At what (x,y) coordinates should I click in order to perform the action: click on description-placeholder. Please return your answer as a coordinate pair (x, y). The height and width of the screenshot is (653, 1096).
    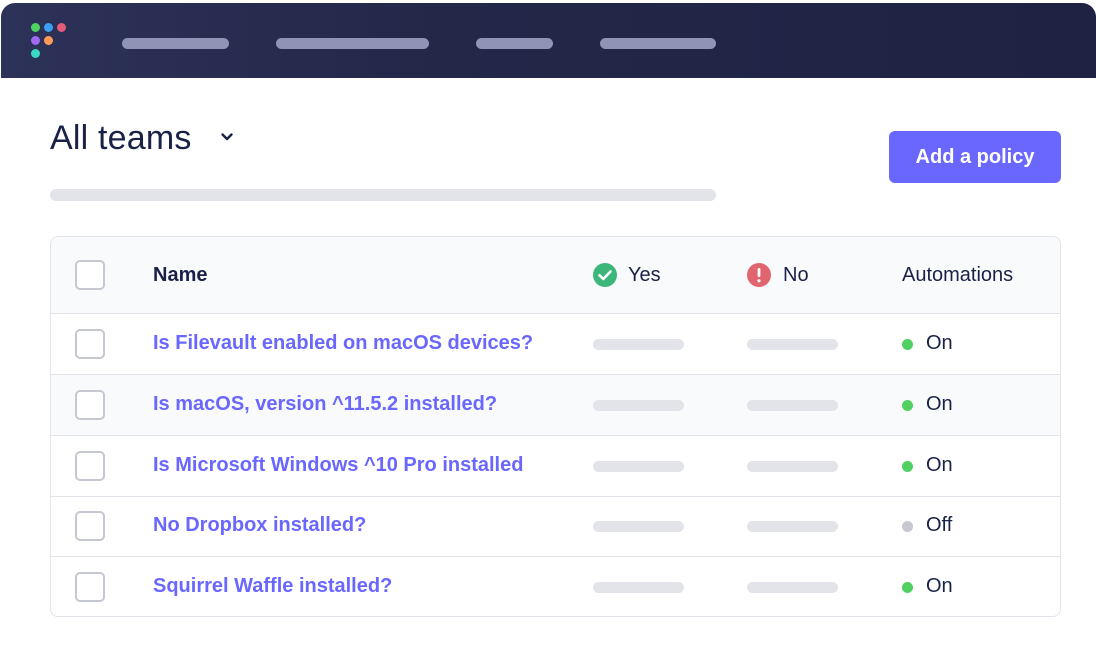
    Looking at the image, I should click on (383, 195).